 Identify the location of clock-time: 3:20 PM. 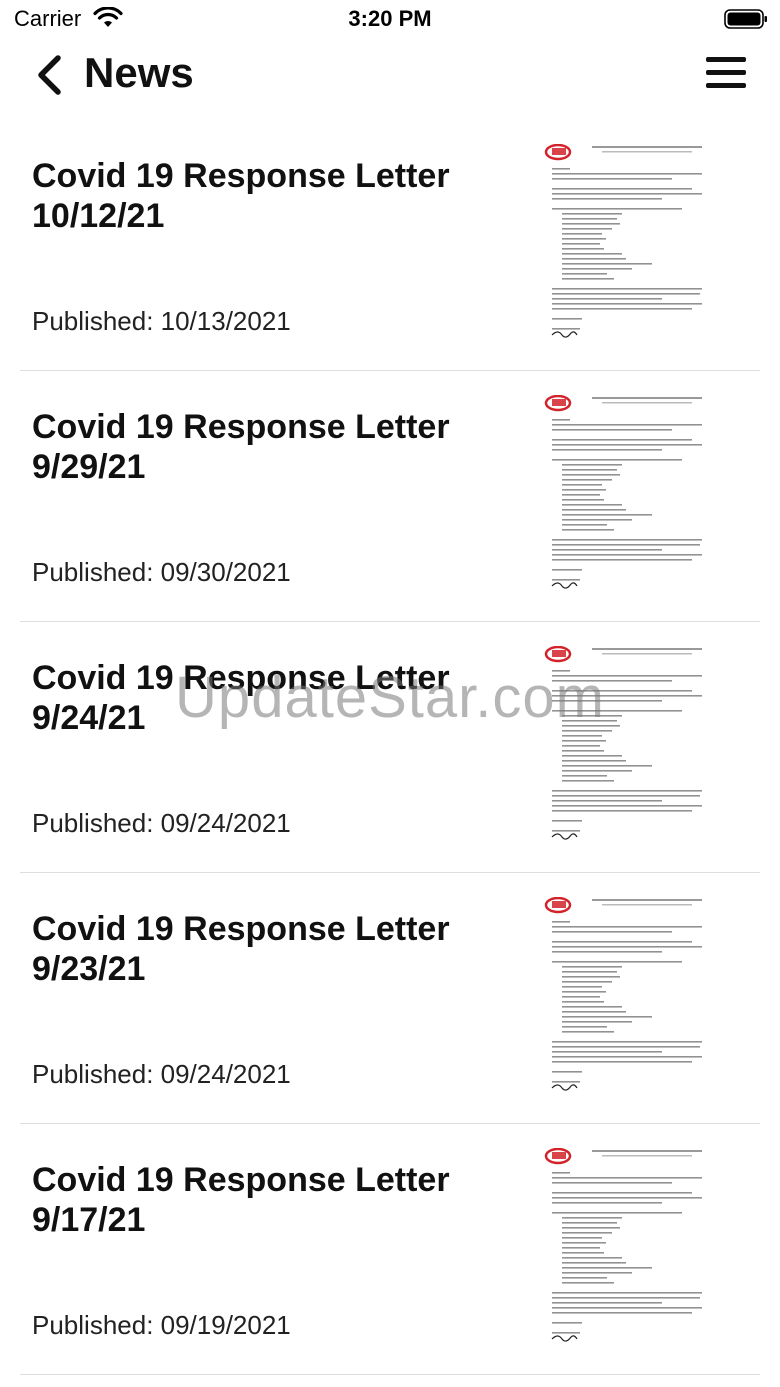
(390, 18).